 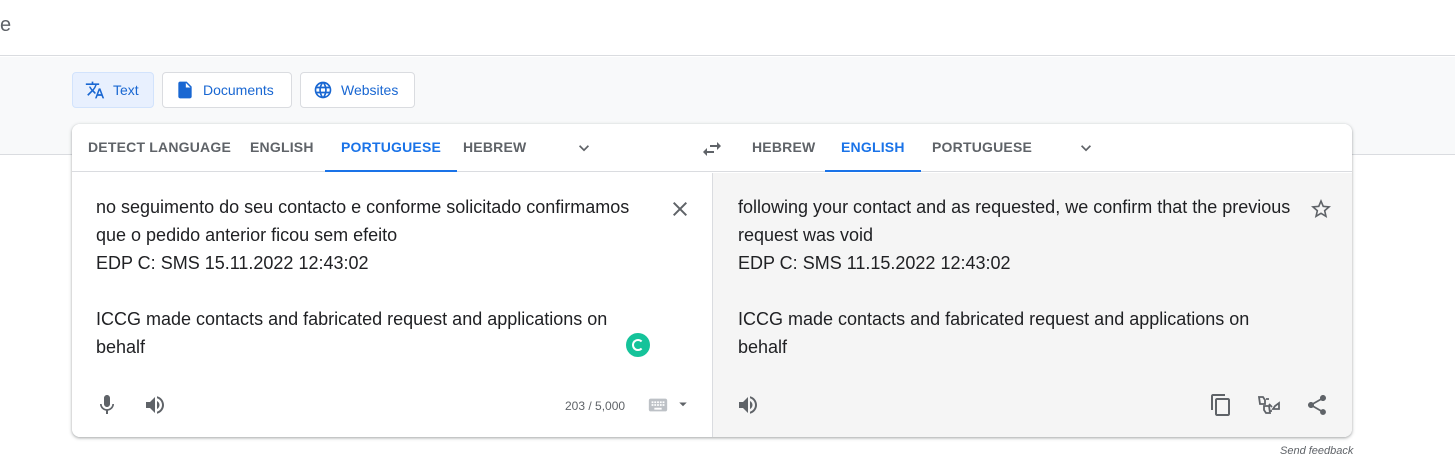 I want to click on microphone-icon, so click(x=107, y=405).